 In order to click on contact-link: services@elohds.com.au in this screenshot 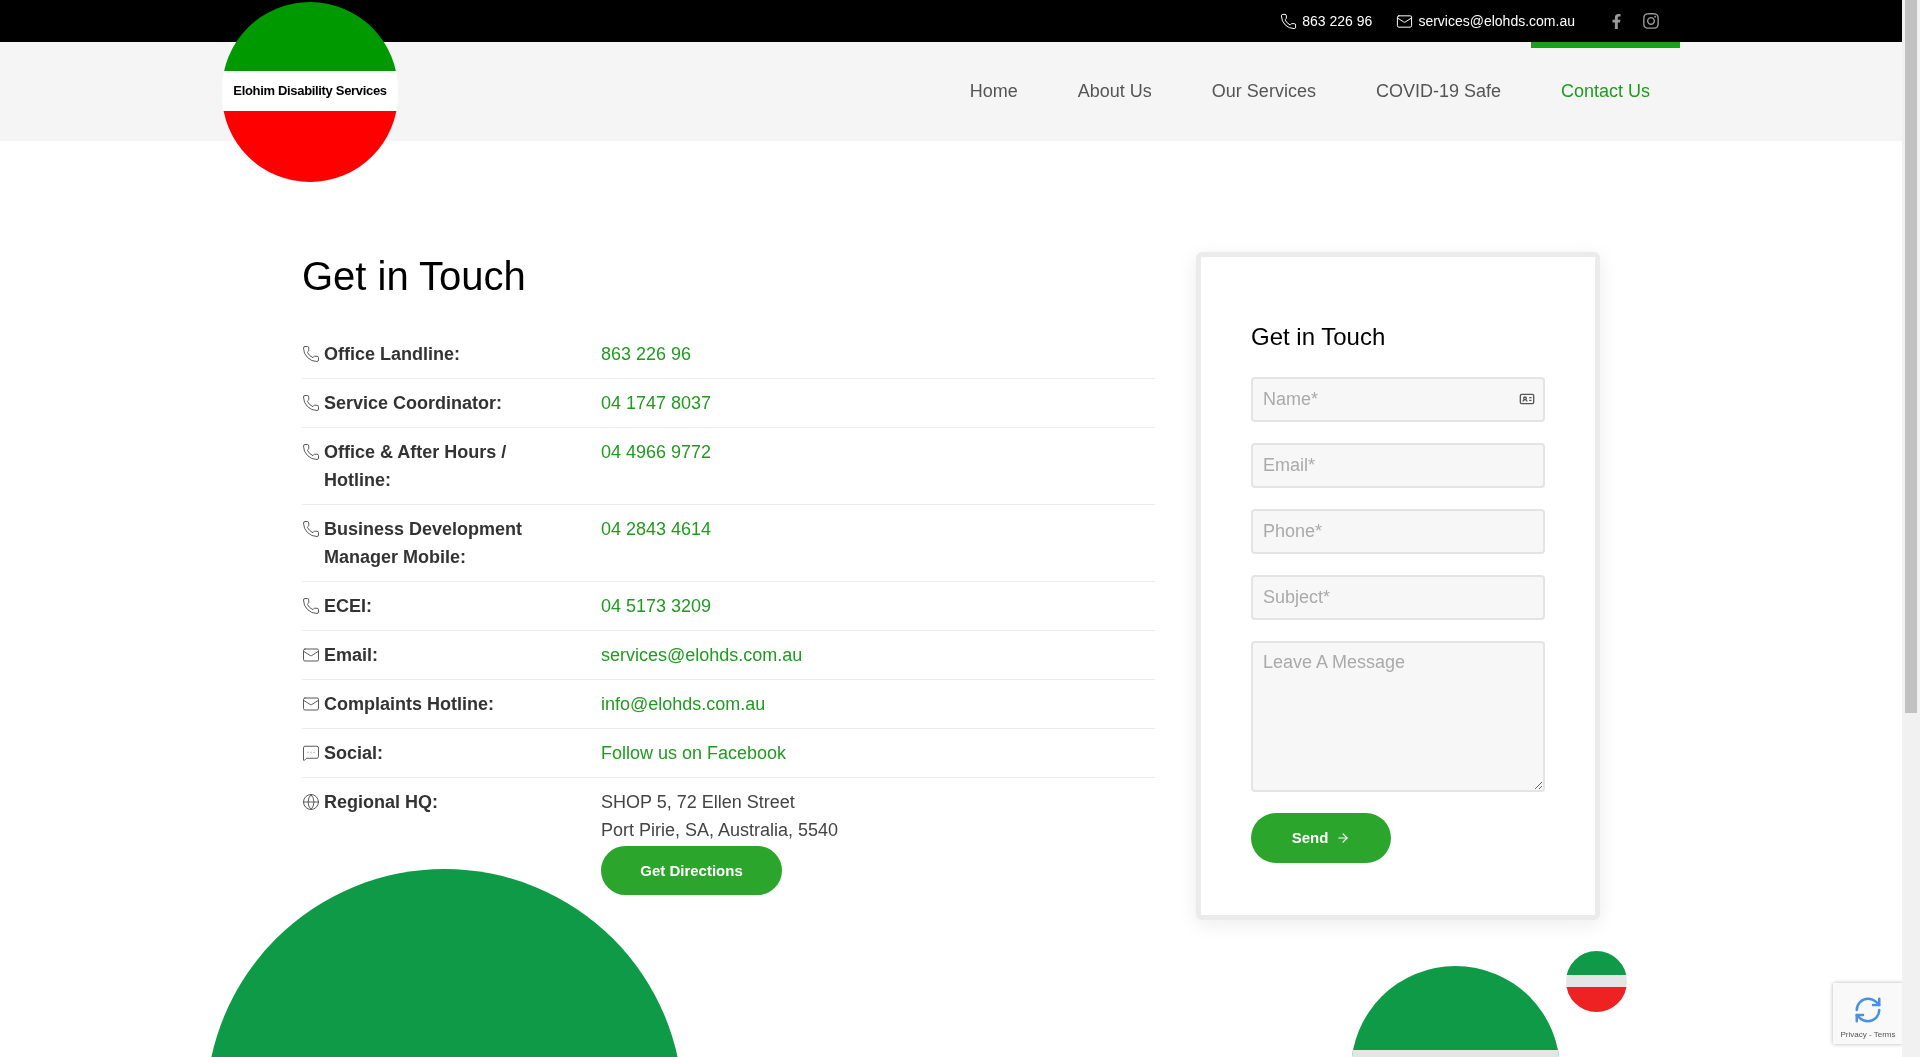, I will do `click(702, 655)`.